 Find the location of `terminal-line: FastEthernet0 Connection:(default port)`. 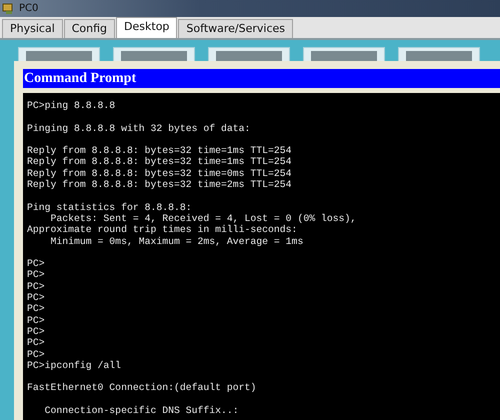

terminal-line: FastEthernet0 Connection:(default port) is located at coordinates (142, 388).